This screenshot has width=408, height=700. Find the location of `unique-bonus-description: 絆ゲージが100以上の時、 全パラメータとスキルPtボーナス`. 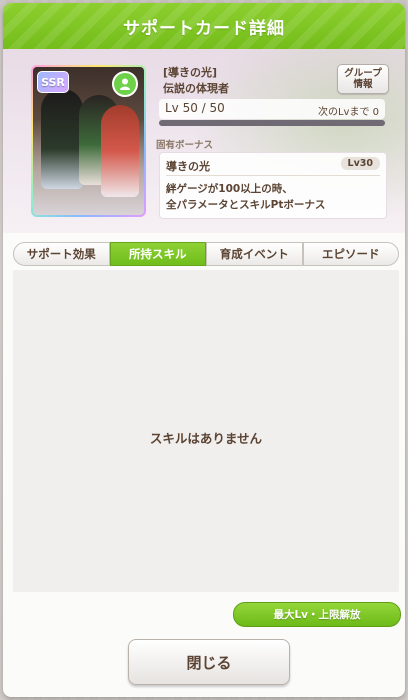

unique-bonus-description: 絆ゲージが100以上の時、 全パラメータとスキルPtボーナス is located at coordinates (245, 197).